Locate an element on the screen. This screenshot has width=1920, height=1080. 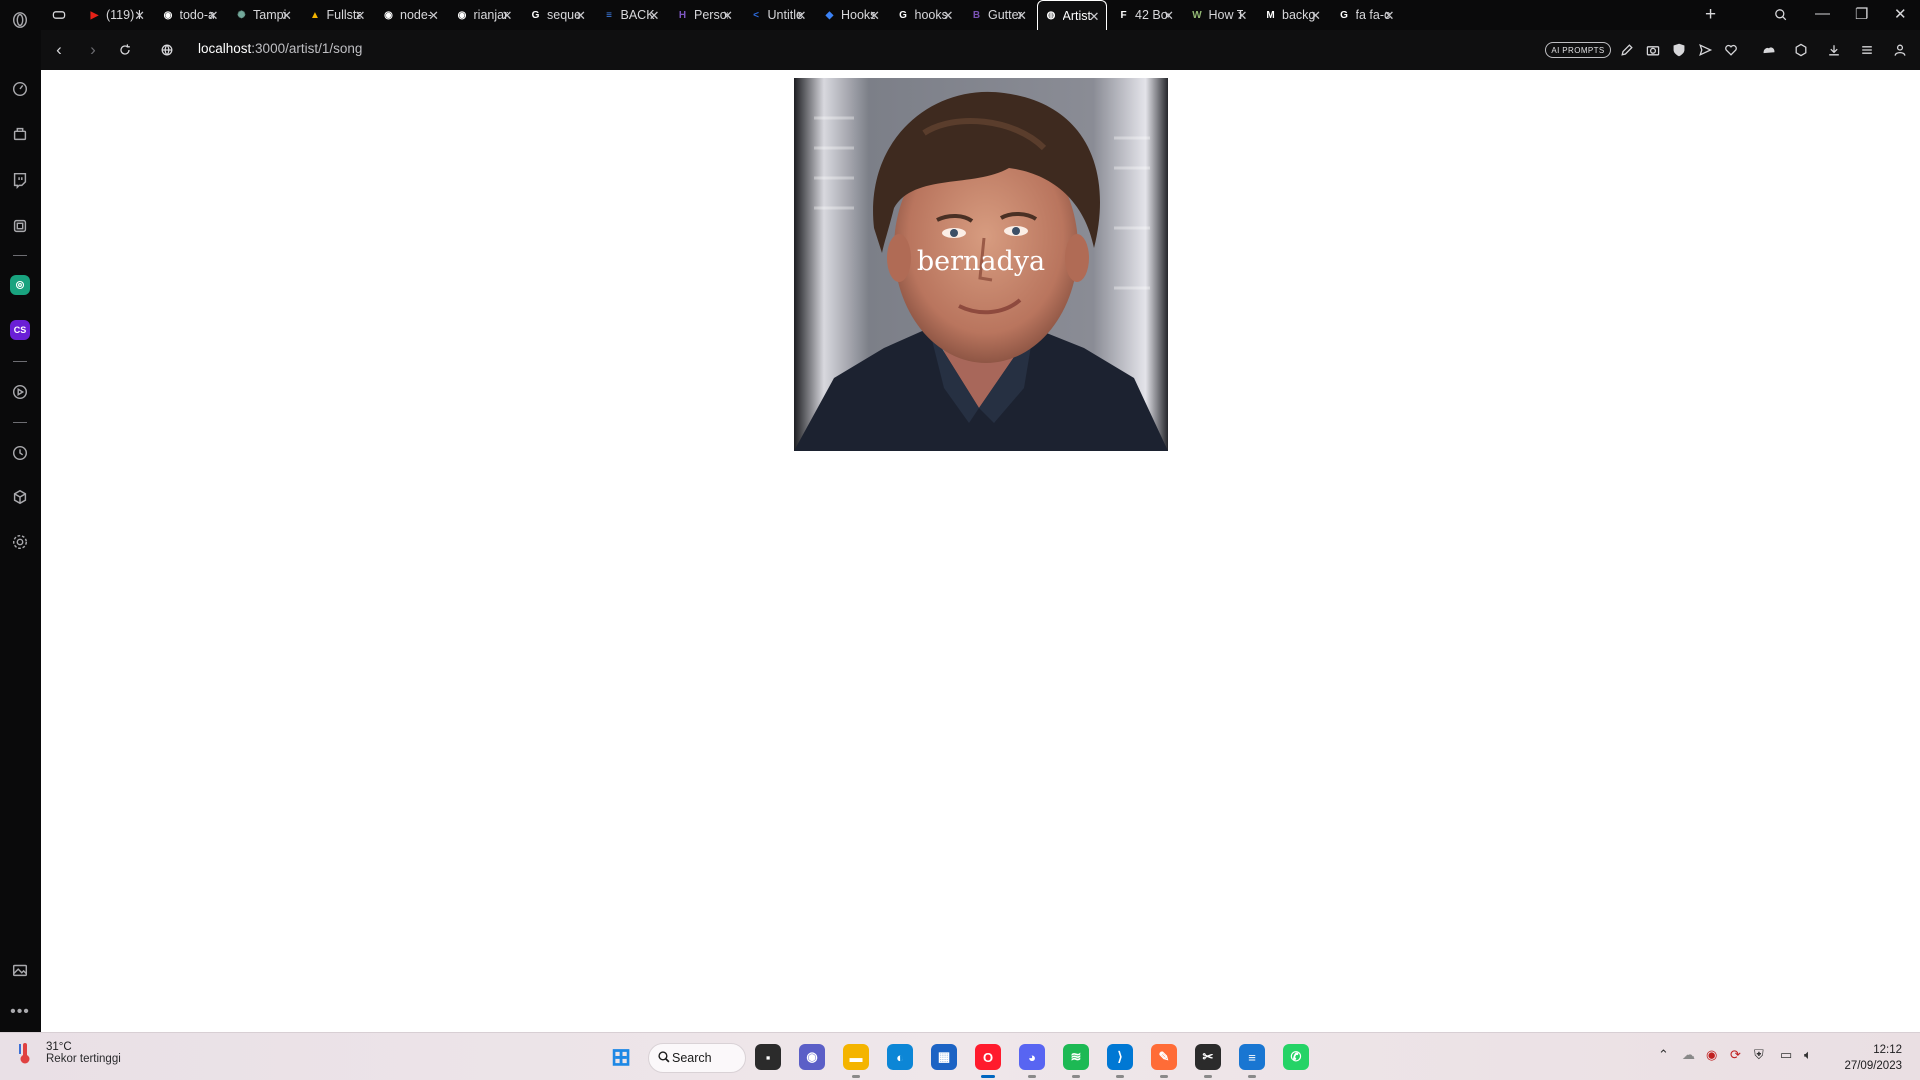
network-icon: ▭ is located at coordinates (1786, 1055).